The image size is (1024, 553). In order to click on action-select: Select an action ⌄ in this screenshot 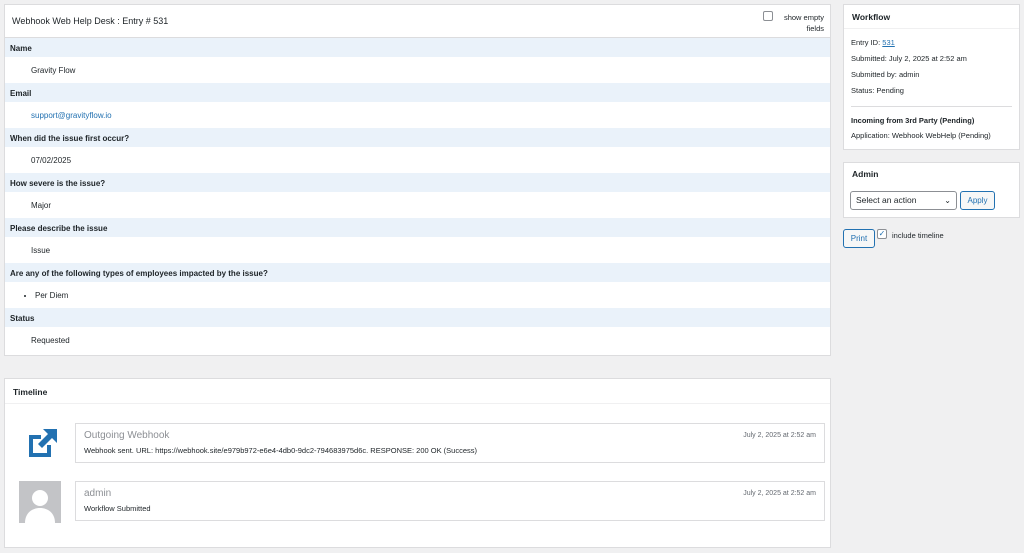, I will do `click(903, 200)`.